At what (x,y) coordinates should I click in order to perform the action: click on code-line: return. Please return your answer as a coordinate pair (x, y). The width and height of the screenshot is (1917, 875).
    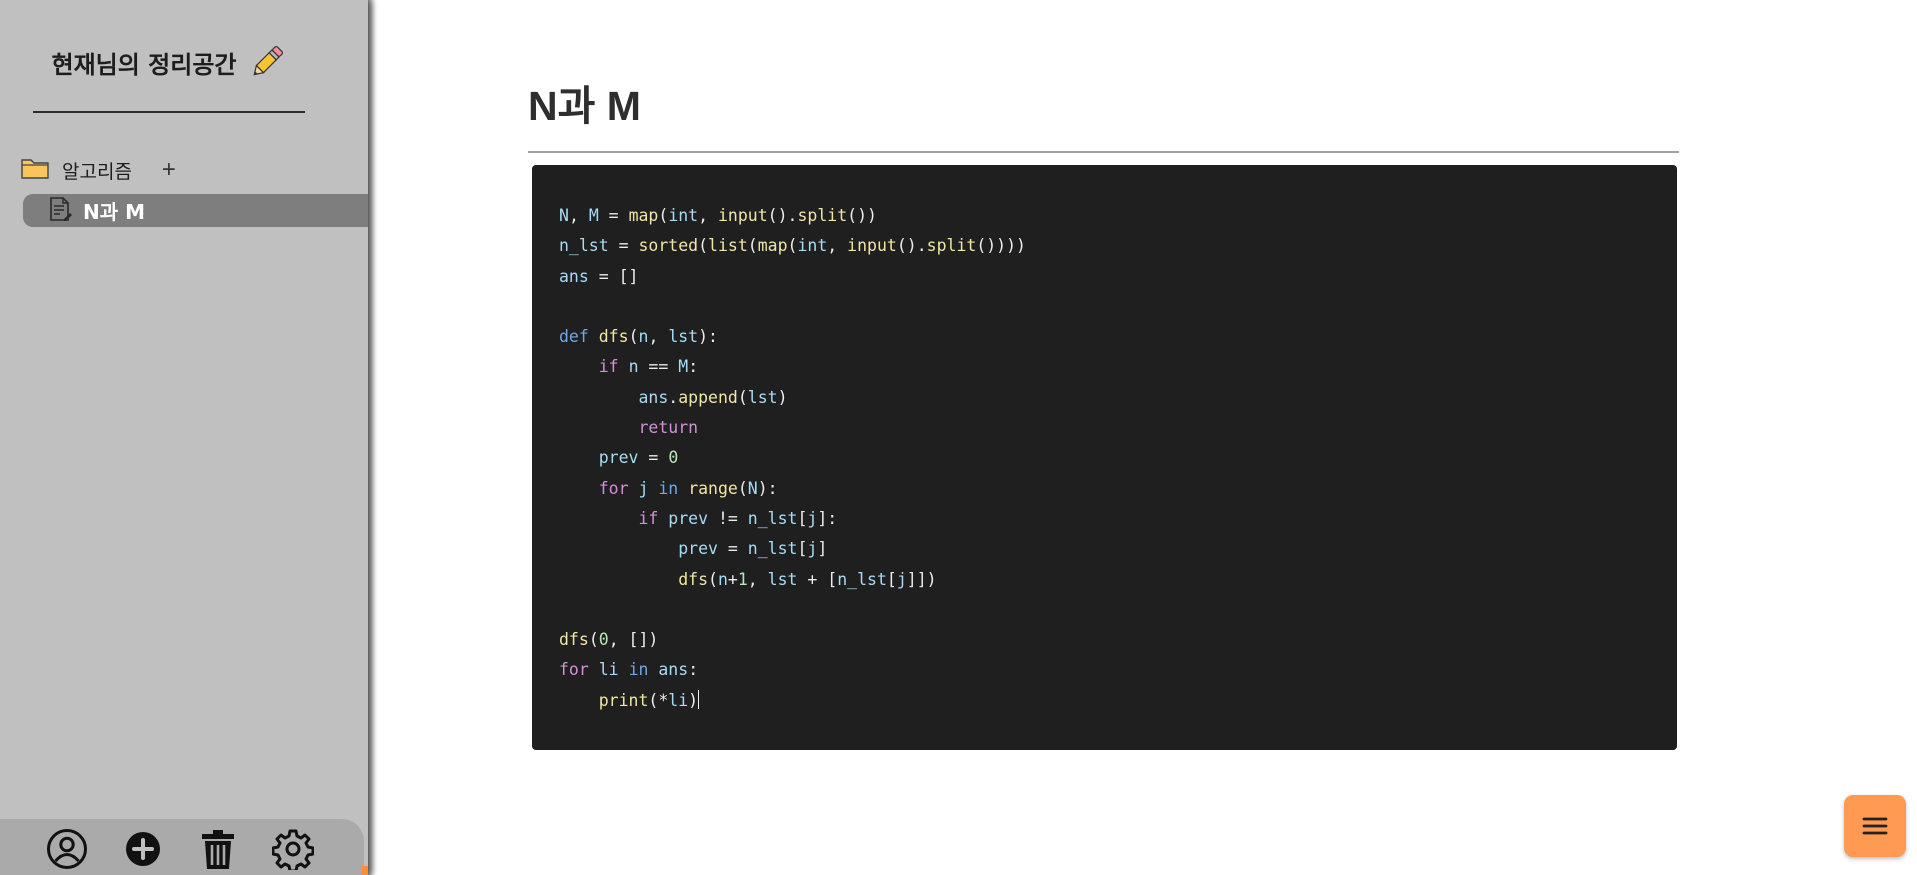
    Looking at the image, I should click on (668, 428).